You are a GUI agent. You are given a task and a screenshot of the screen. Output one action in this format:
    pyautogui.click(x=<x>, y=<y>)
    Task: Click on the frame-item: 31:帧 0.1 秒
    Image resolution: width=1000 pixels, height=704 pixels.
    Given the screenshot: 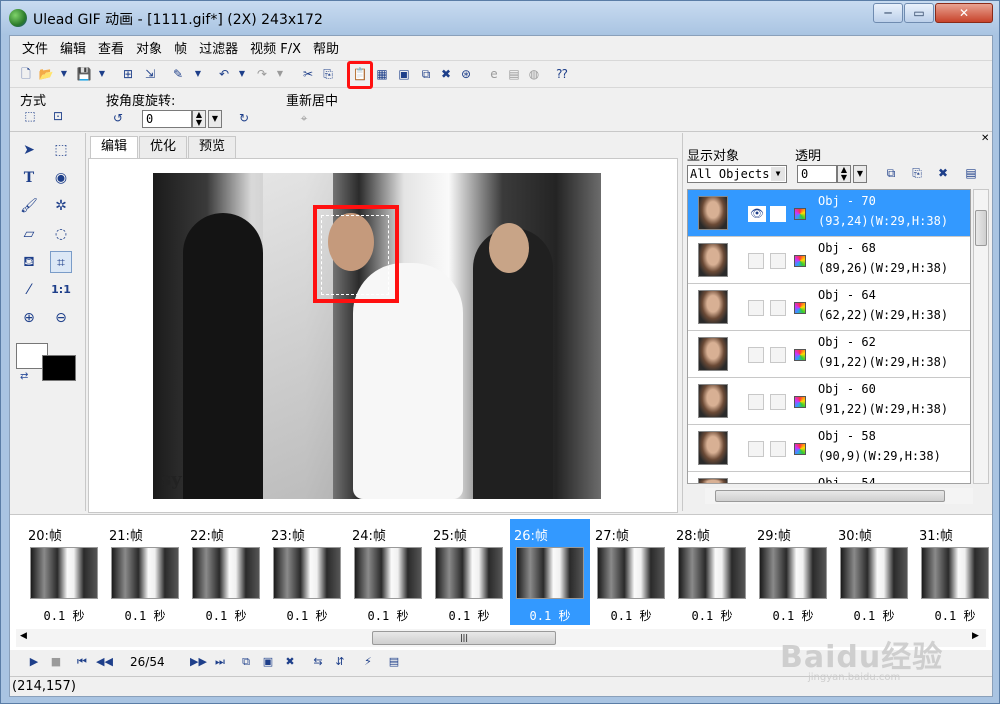 What is the action you would take?
    pyautogui.click(x=953, y=572)
    